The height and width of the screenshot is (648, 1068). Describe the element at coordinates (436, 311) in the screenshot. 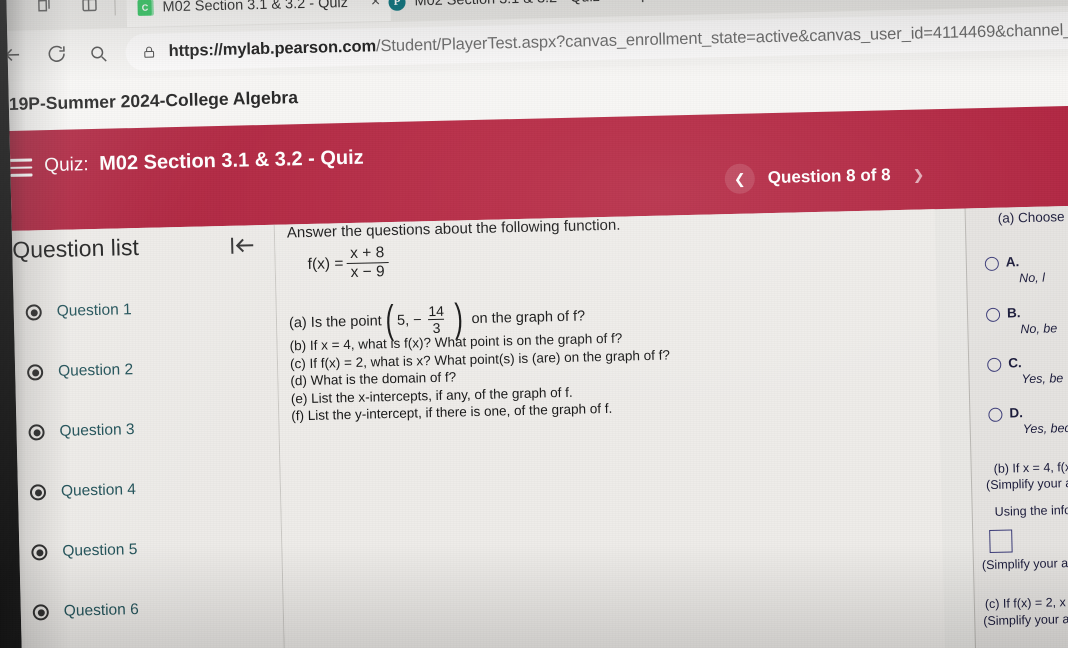

I see `fraction-numerator: 14` at that location.